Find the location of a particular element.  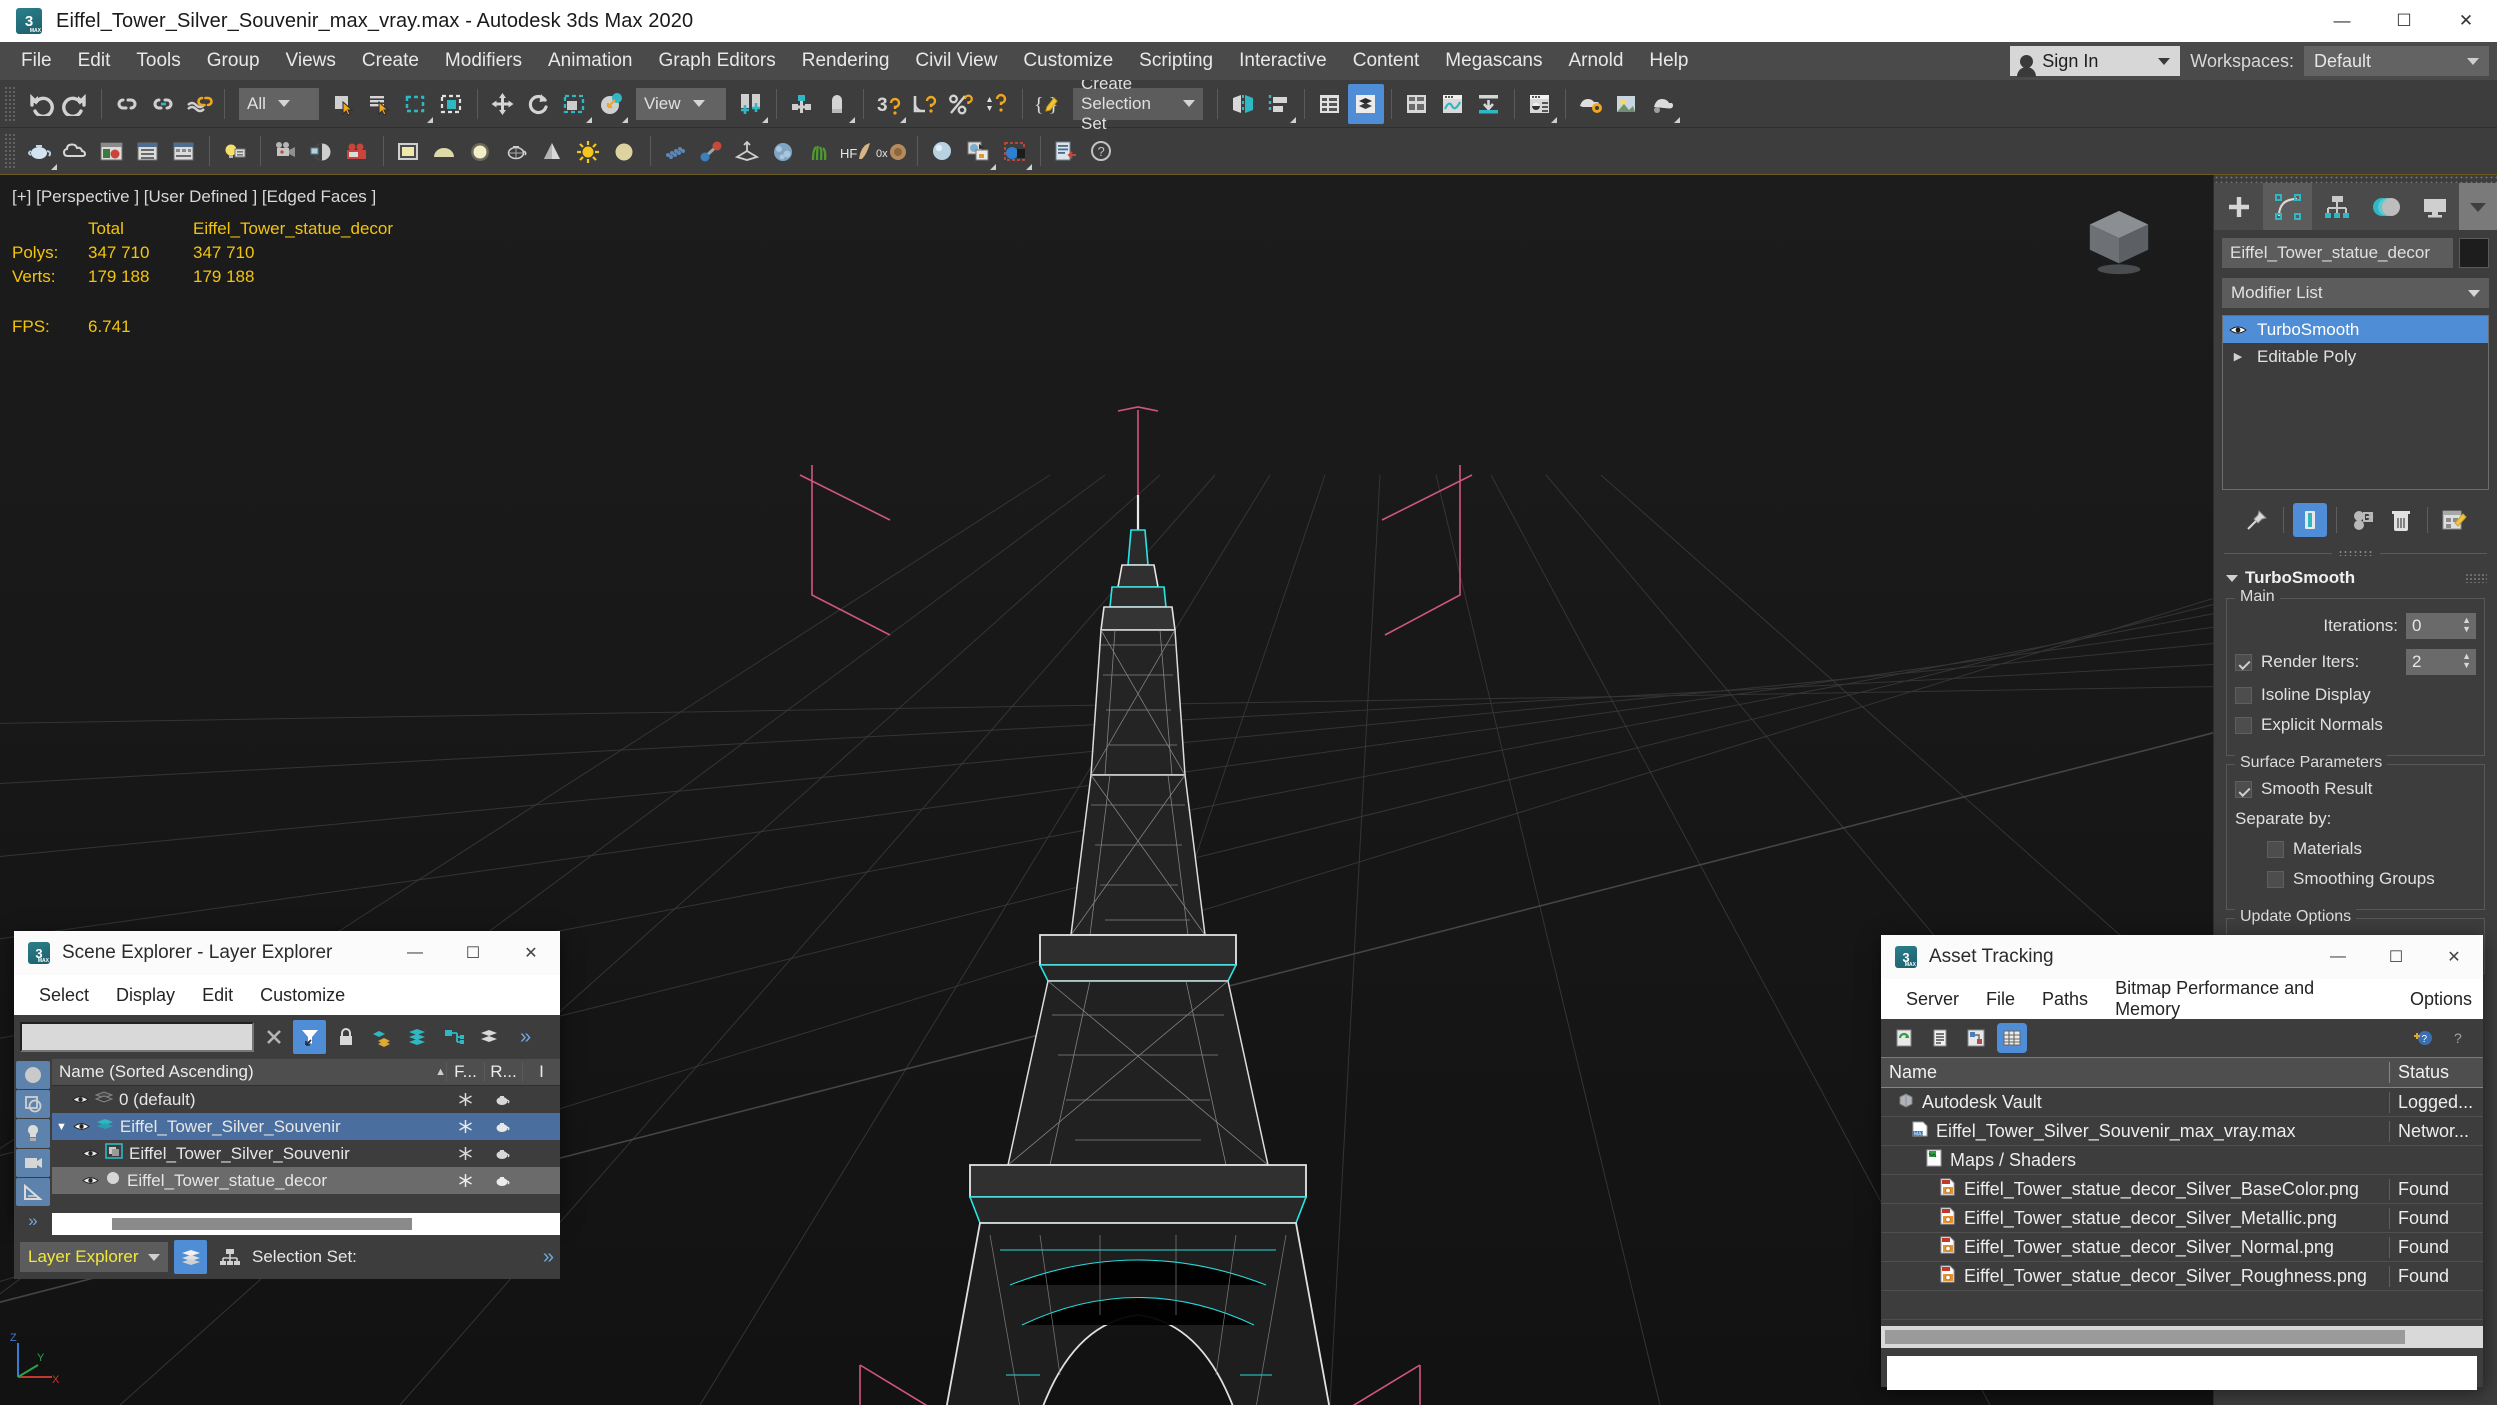

space-warp-icon is located at coordinates (748, 151).